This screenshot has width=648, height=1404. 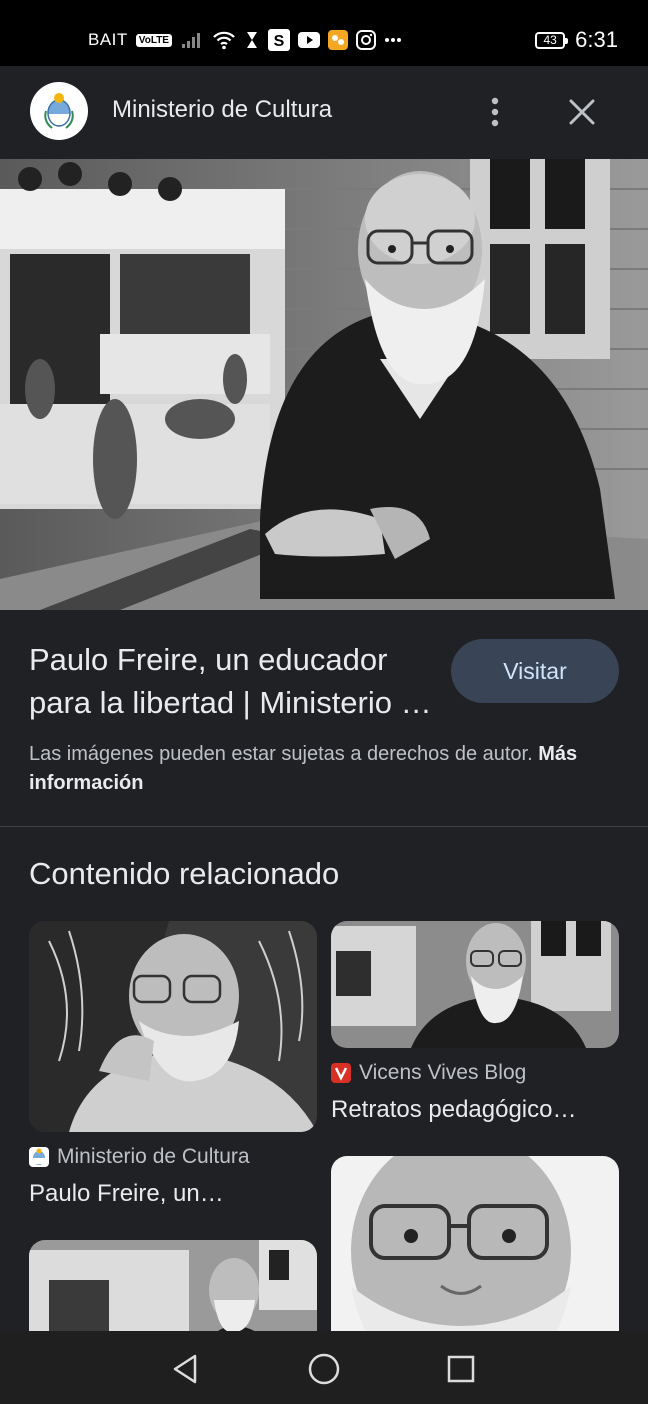 I want to click on home-circle-icon, so click(x=324, y=1369).